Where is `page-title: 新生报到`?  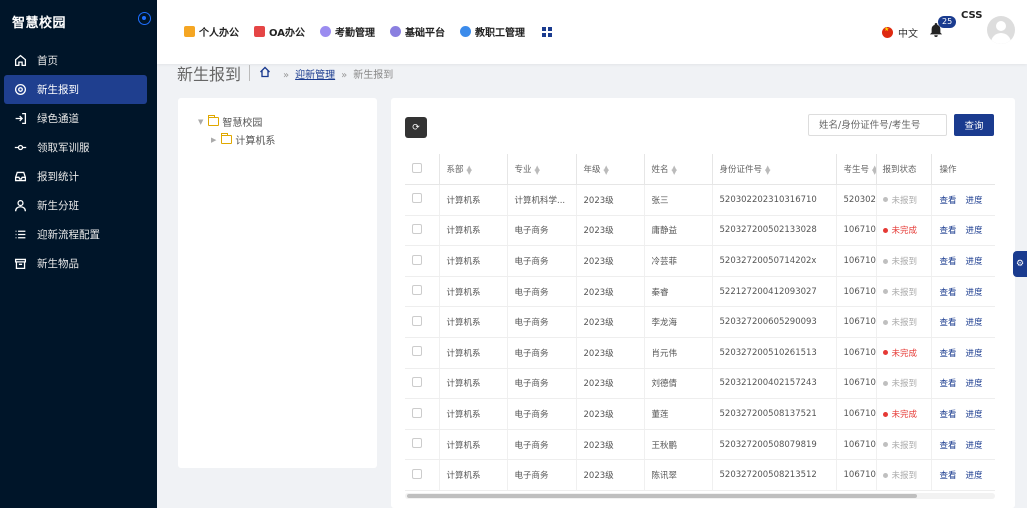 page-title: 新生报到 is located at coordinates (209, 74).